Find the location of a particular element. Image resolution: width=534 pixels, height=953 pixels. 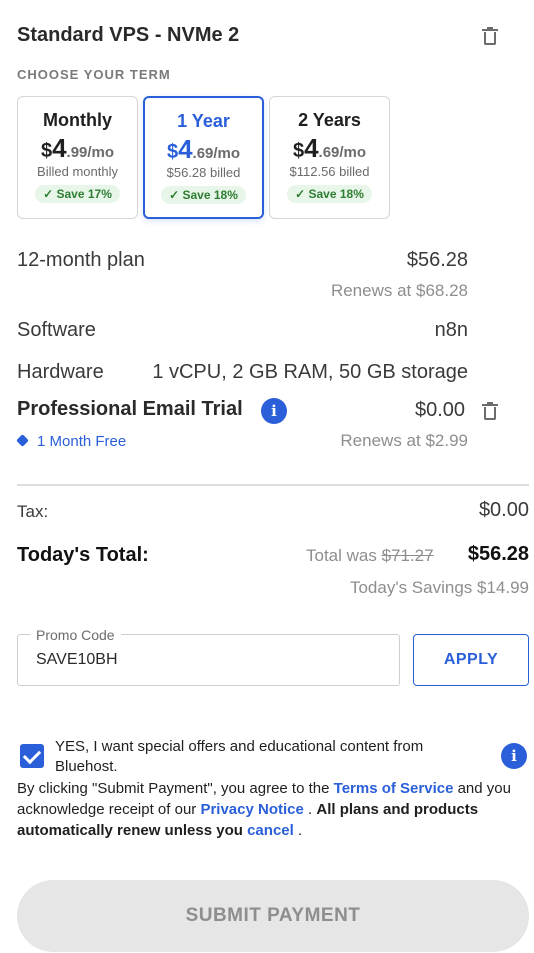

product-title: Standard VPS - NVMe 2 is located at coordinates (128, 35).